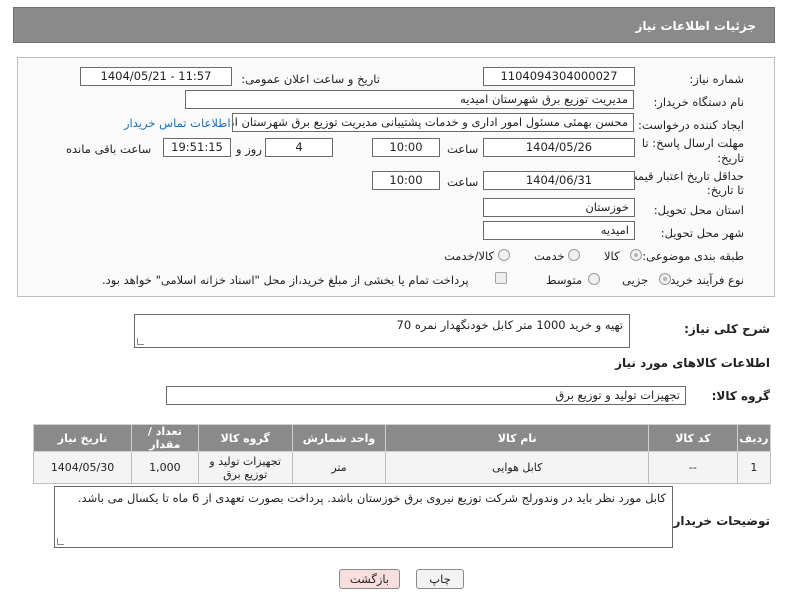  I want to click on province-field: خوزستان, so click(559, 207).